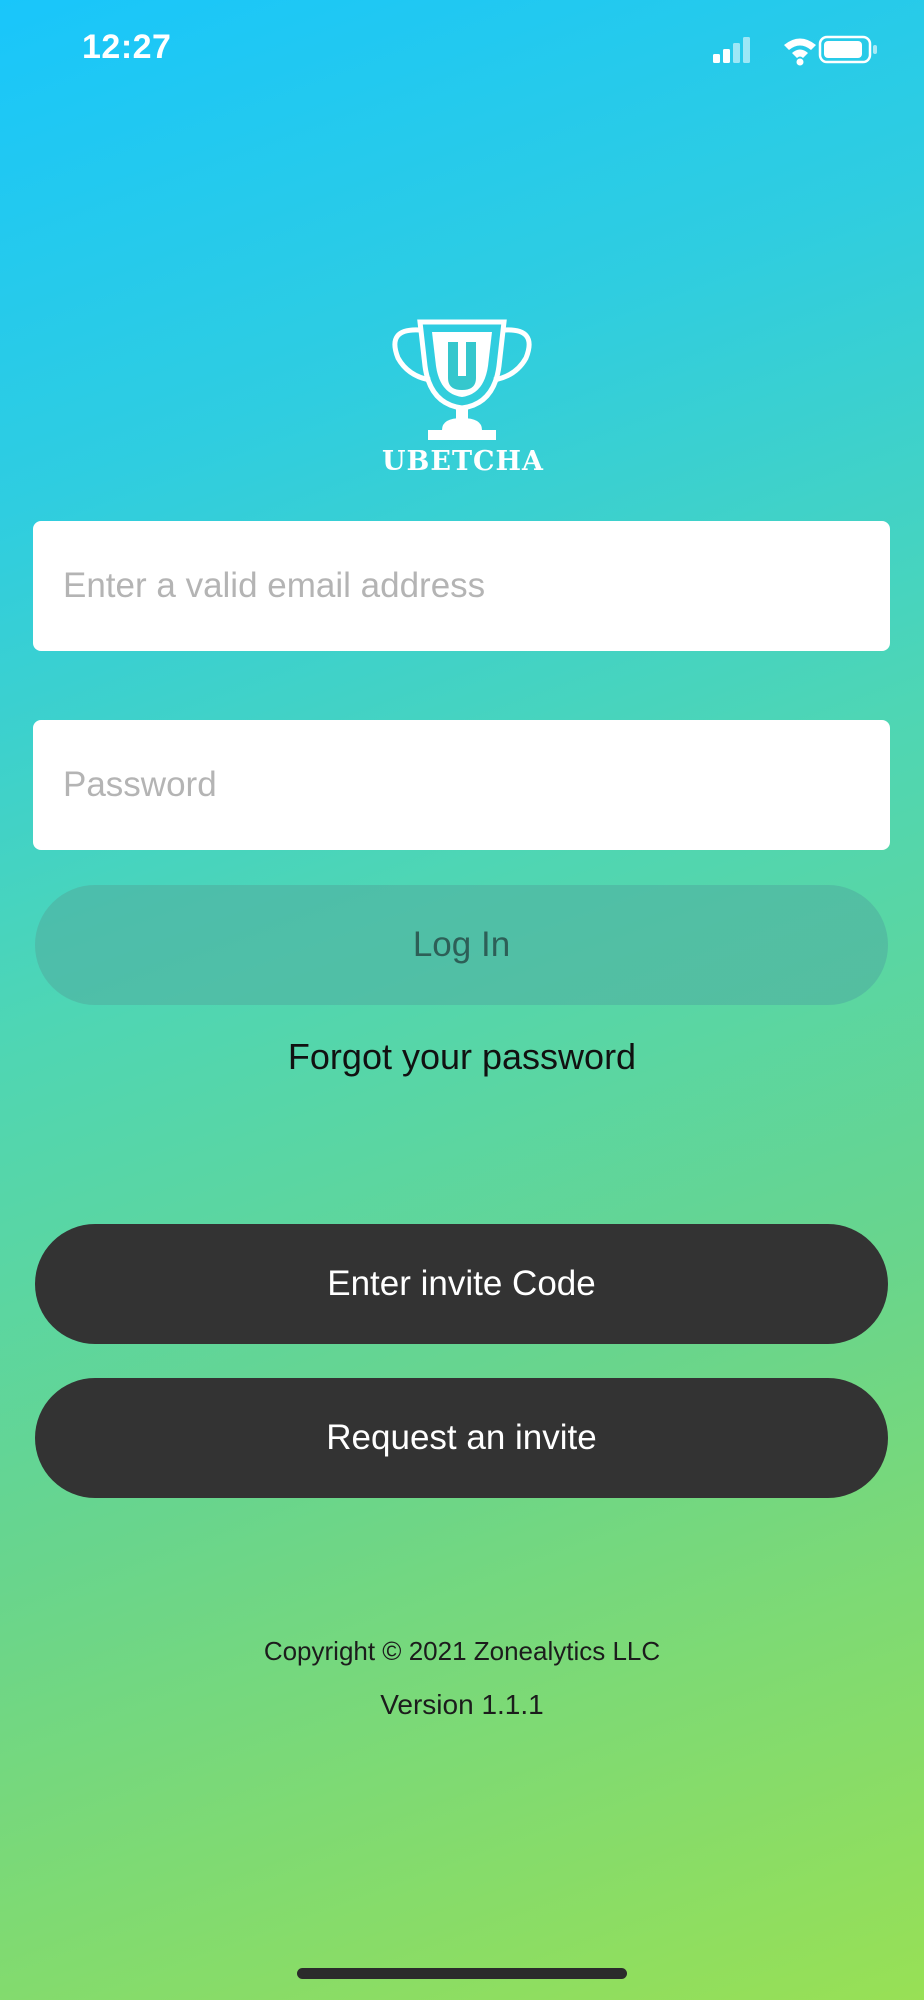  I want to click on password-input, so click(461, 785).